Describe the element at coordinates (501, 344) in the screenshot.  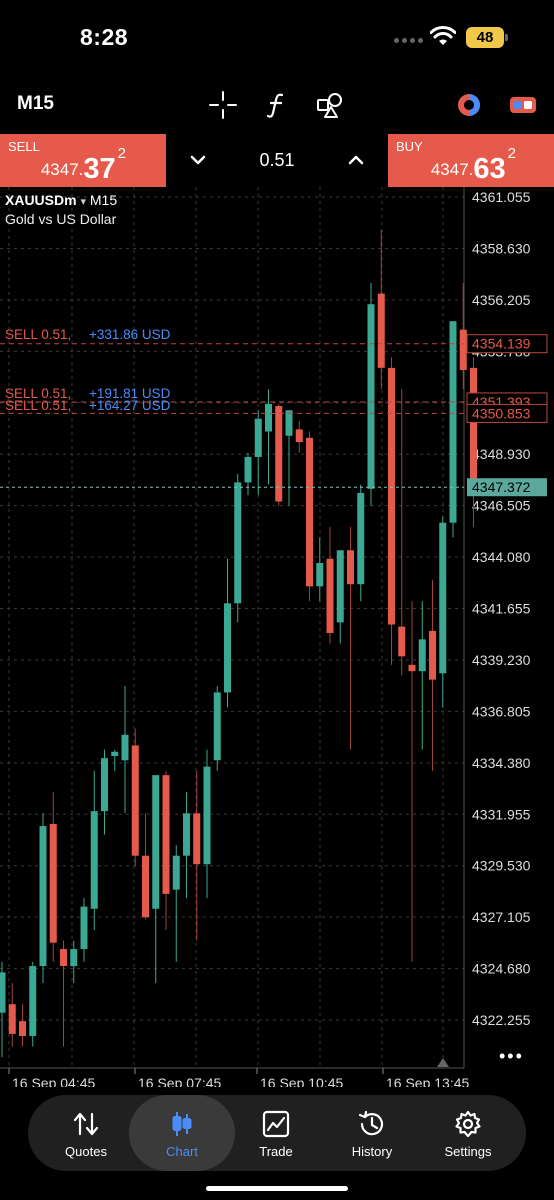
I see `position-price-label: 4354.139` at that location.